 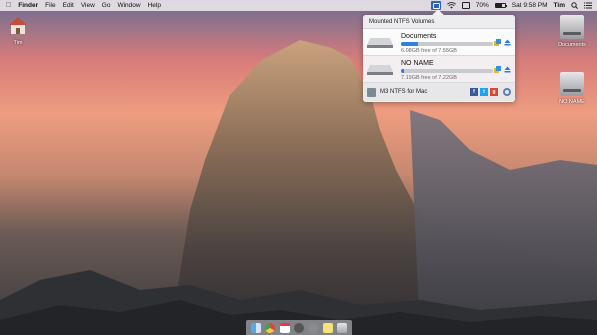 I want to click on menubar-clock: Sat 9:58 PM, so click(x=530, y=5).